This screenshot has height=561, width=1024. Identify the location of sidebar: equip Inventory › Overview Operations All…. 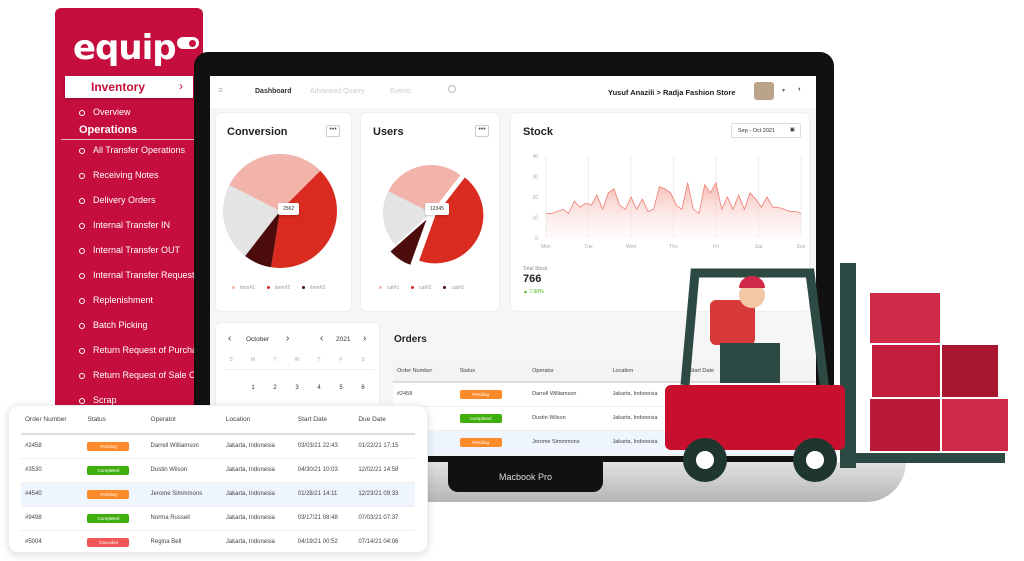
(129, 212).